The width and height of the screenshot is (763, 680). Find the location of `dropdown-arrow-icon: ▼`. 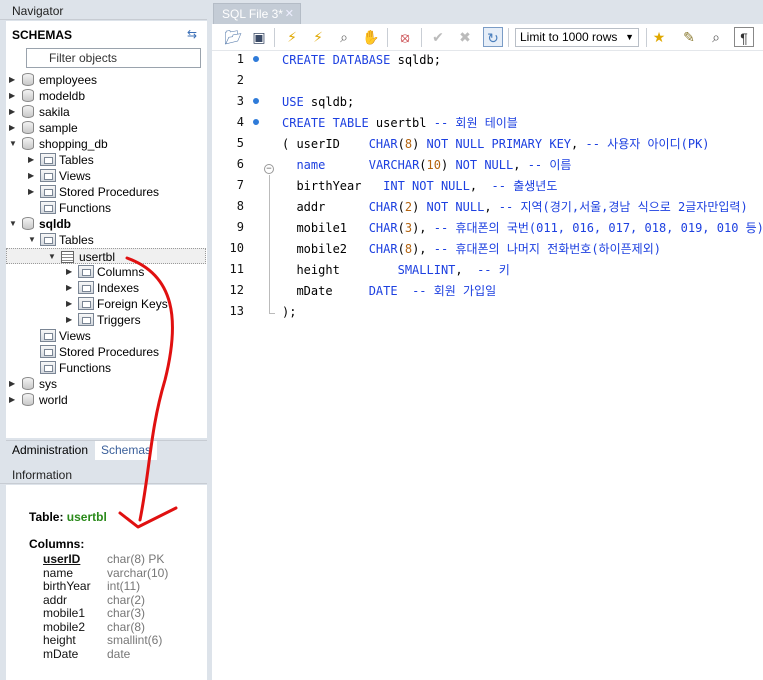

dropdown-arrow-icon: ▼ is located at coordinates (629, 37).